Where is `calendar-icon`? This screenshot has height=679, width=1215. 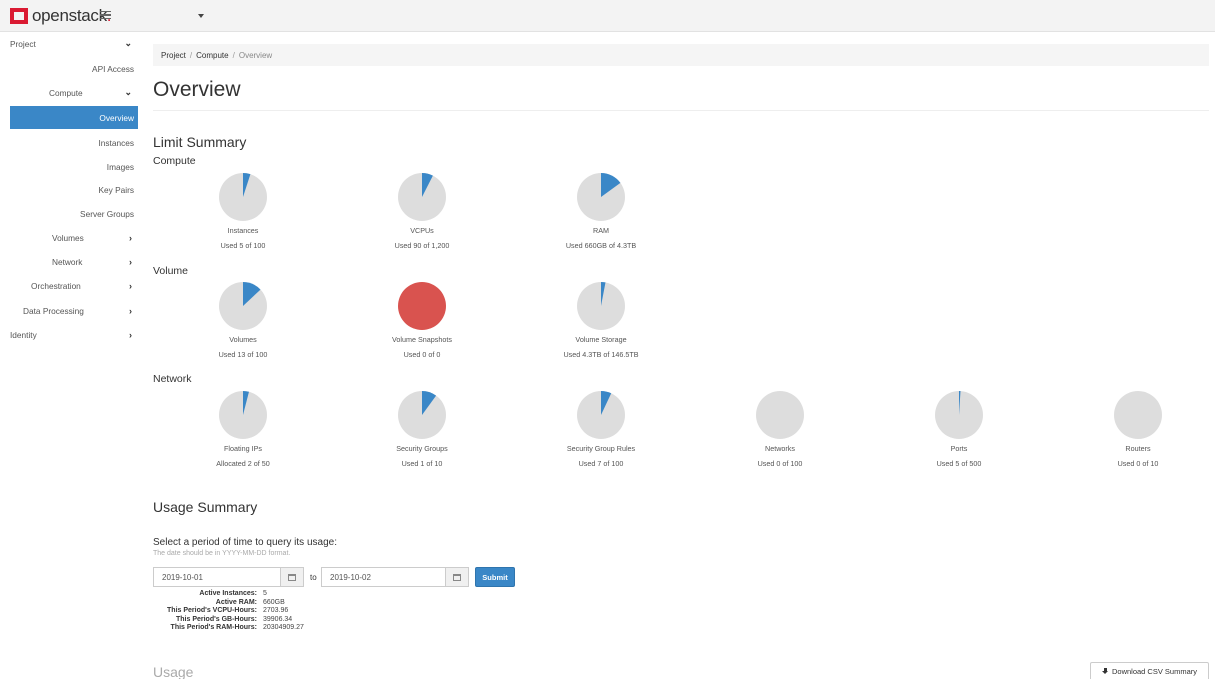 calendar-icon is located at coordinates (292, 577).